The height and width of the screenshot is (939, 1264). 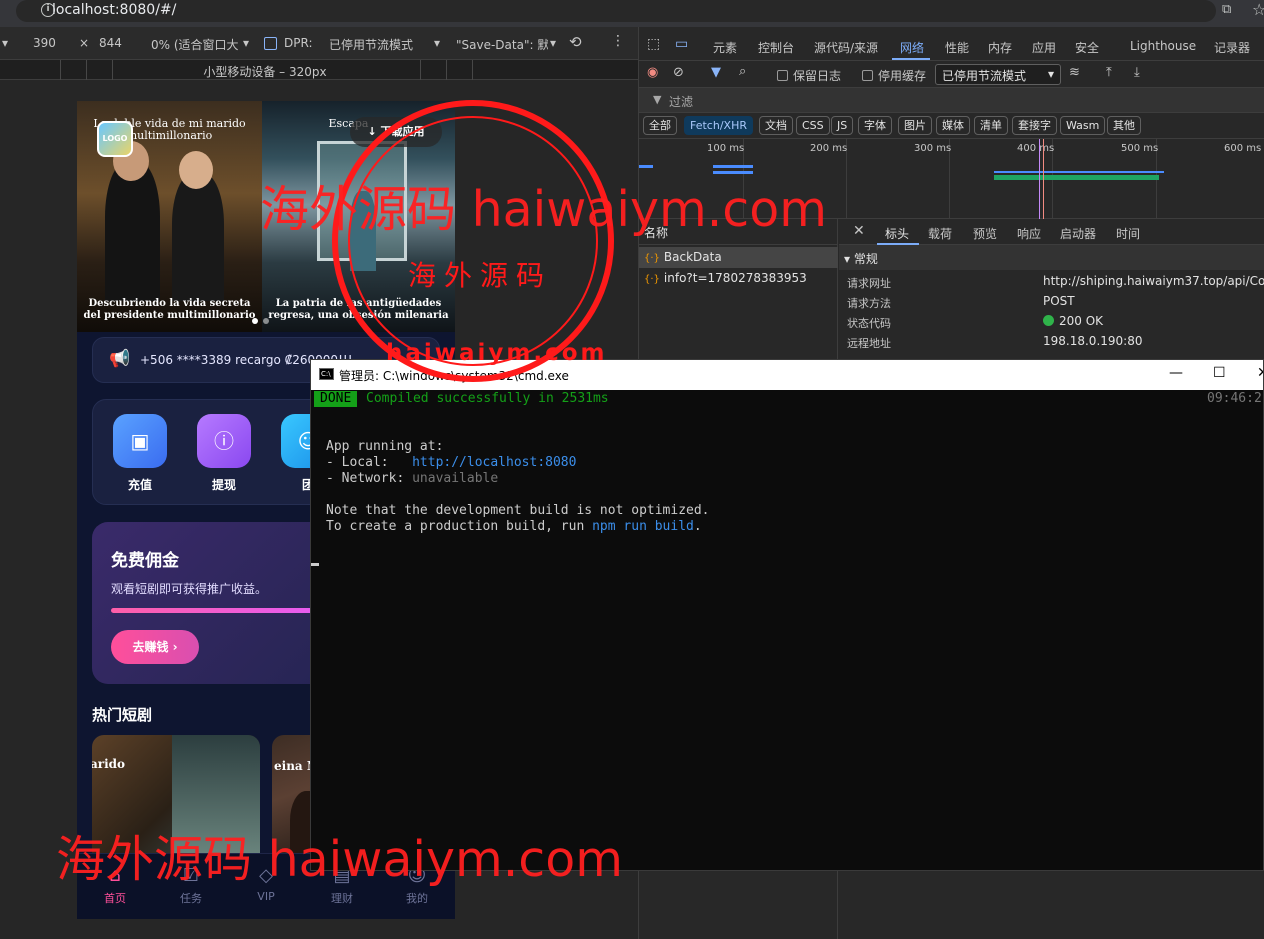 What do you see at coordinates (616, 11) in the screenshot?
I see `url-box: i localhost:8080/#/` at bounding box center [616, 11].